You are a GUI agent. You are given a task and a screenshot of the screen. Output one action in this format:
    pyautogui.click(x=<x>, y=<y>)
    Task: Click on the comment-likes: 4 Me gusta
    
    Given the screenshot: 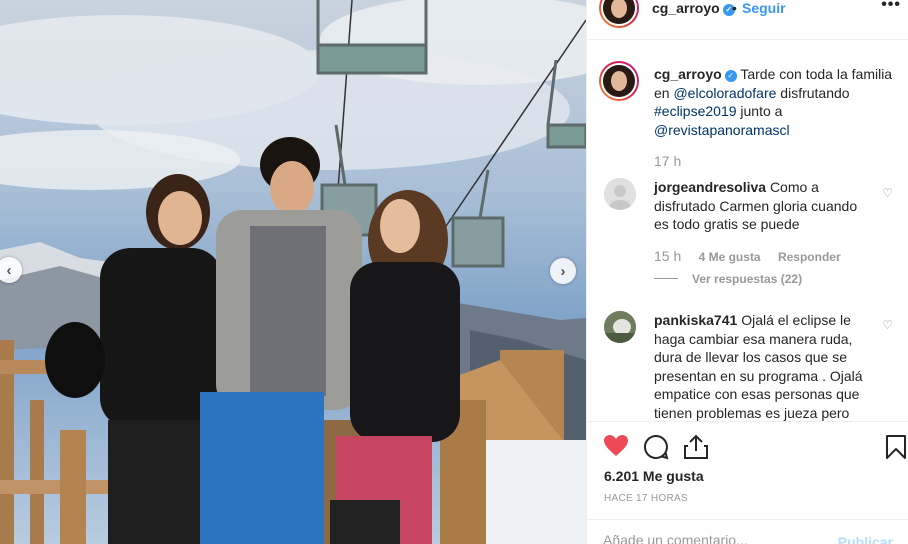 What is the action you would take?
    pyautogui.click(x=730, y=257)
    